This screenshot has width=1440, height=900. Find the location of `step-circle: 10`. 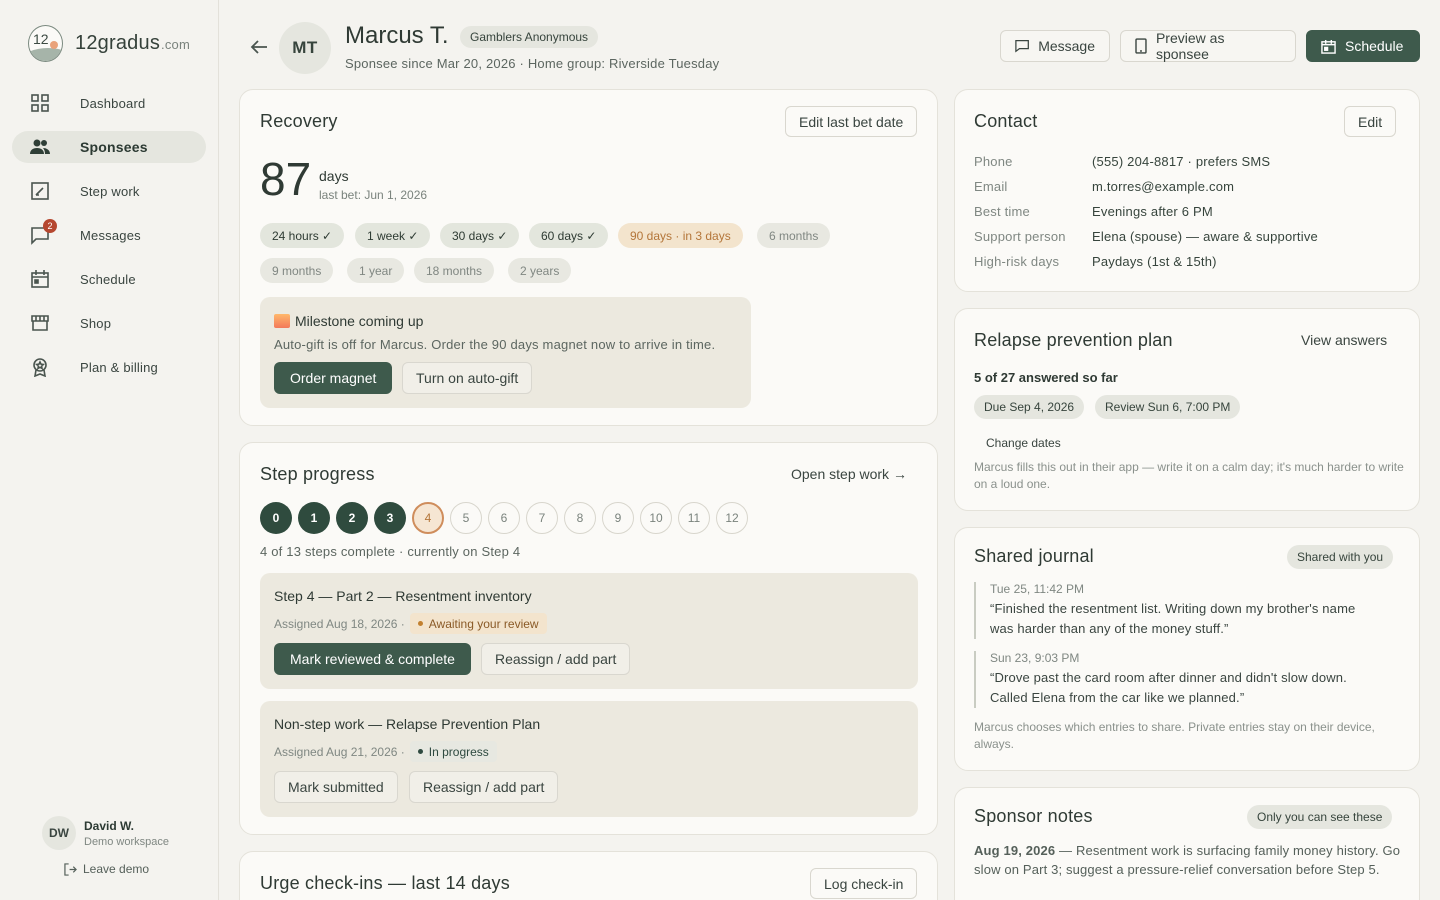

step-circle: 10 is located at coordinates (656, 518).